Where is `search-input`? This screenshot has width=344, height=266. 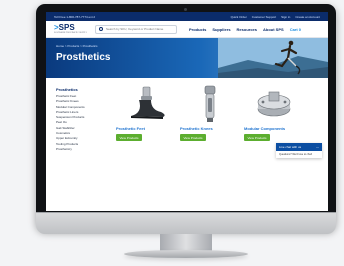
search-input is located at coordinates (139, 29).